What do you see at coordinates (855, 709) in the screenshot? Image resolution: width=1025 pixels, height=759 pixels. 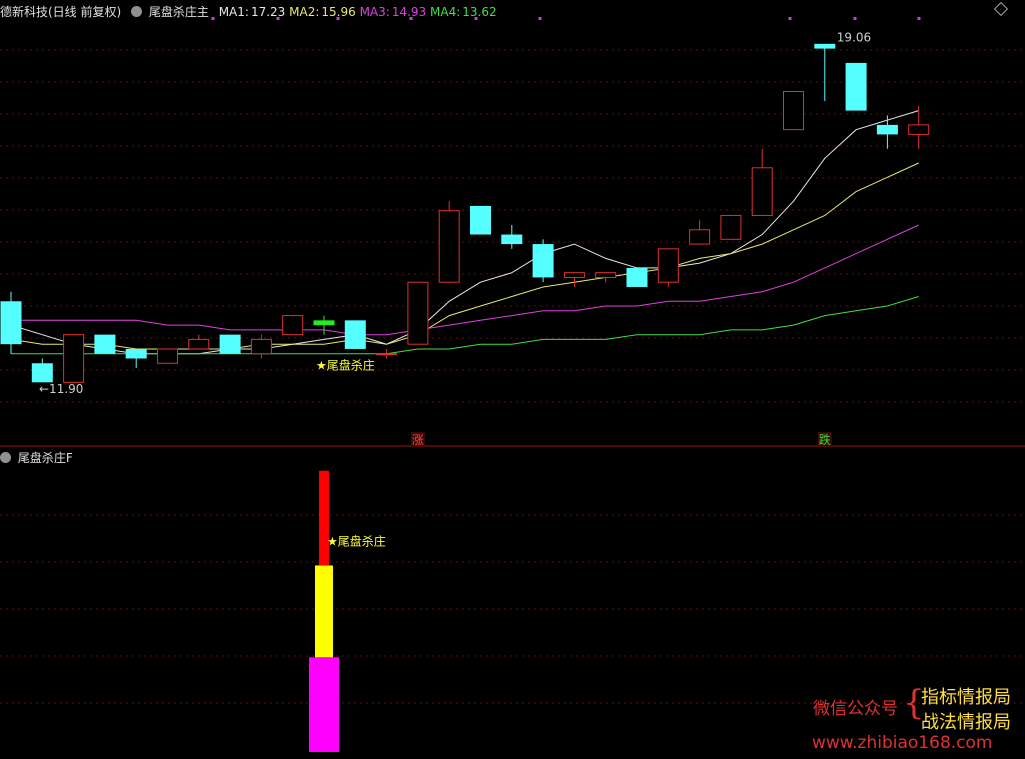 I see `watermark-wechat: 微信公众号` at bounding box center [855, 709].